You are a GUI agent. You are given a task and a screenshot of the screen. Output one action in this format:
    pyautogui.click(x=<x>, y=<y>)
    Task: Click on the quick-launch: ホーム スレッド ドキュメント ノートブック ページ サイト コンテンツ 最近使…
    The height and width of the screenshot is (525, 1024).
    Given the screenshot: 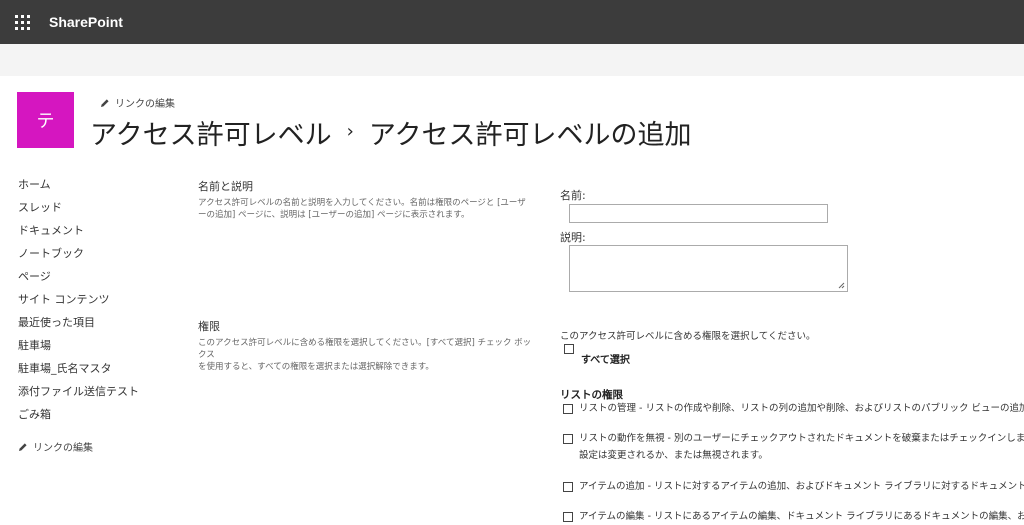 What is the action you would take?
    pyautogui.click(x=78, y=303)
    